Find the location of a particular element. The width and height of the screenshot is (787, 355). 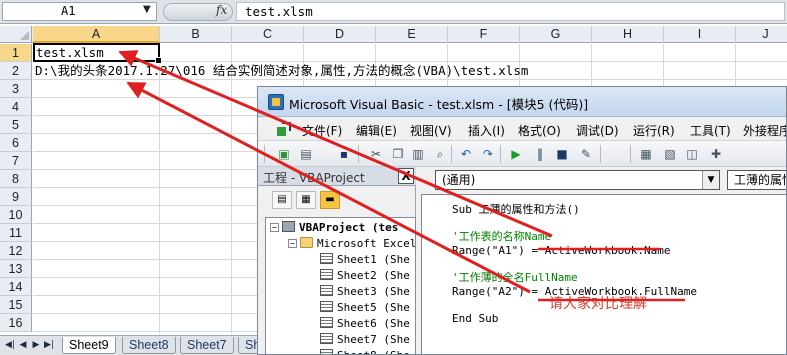

row-header-9: 9 is located at coordinates (16, 197).